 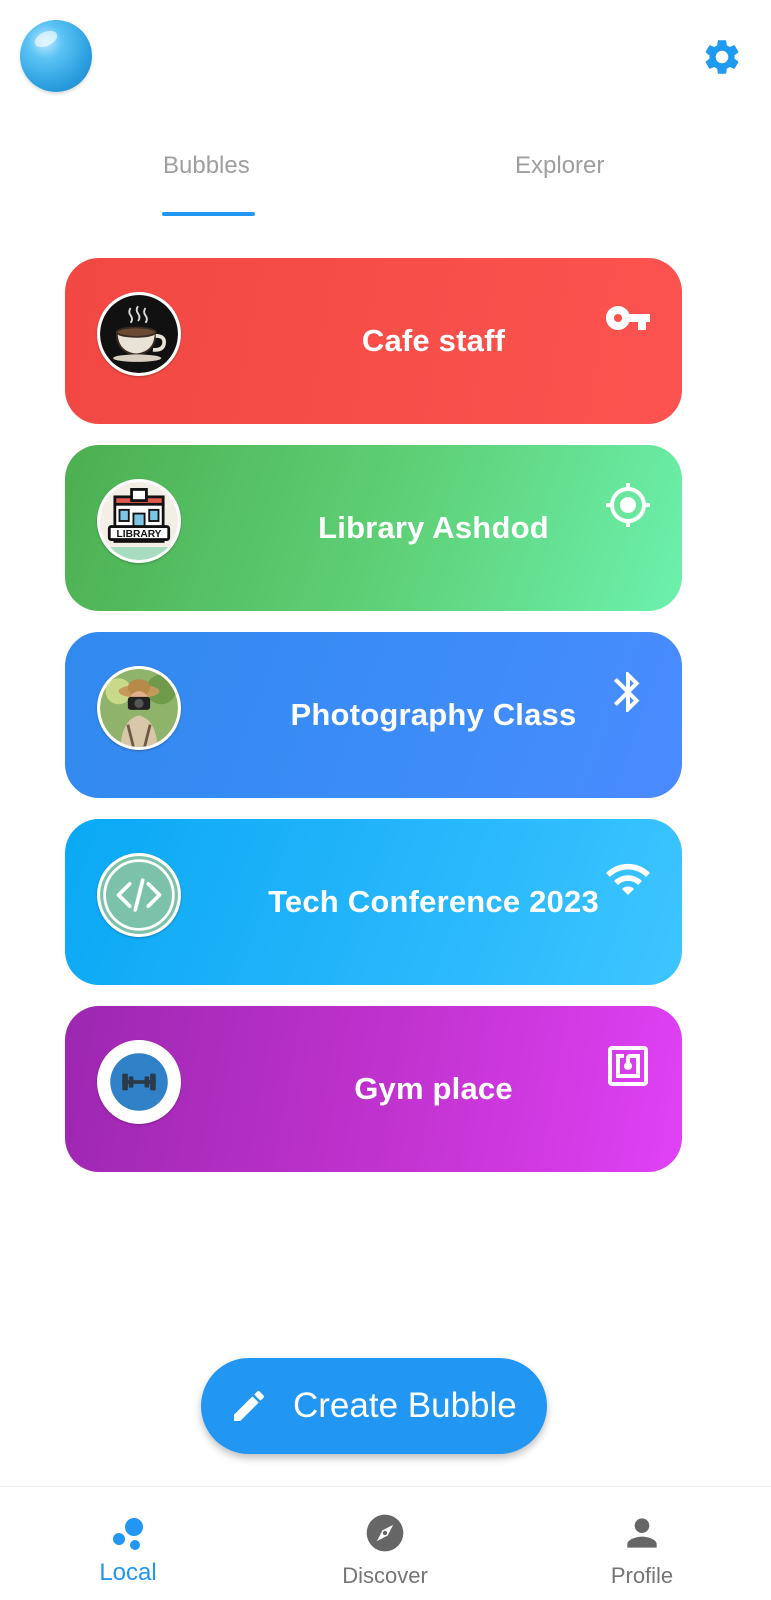 I want to click on bubble-title: Library Ashdod, so click(x=433, y=527).